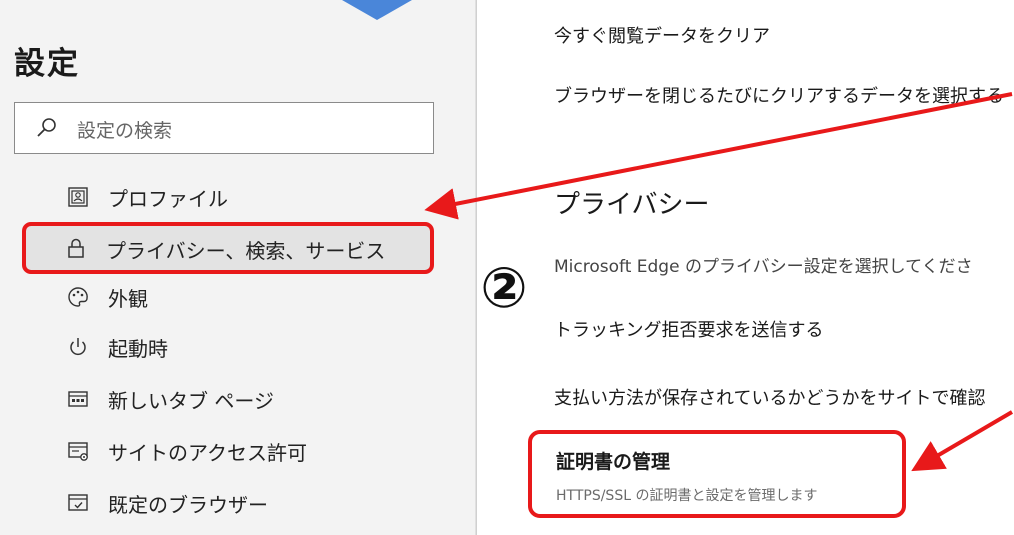 The image size is (1014, 535). Describe the element at coordinates (763, 267) in the screenshot. I see `privacy-description: Microsoft Edge のプライバシー設定を選択してくださ` at that location.